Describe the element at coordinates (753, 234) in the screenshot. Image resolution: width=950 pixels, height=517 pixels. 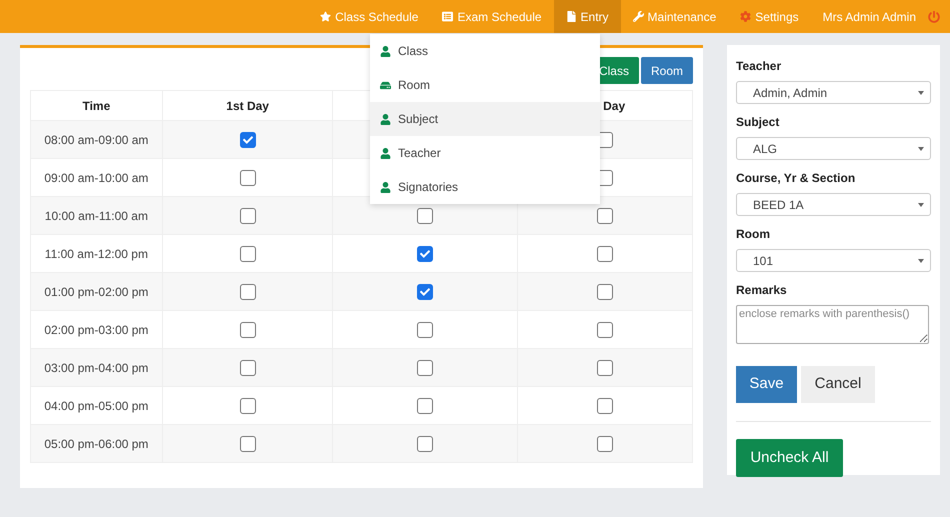
I see `field-label: Room` at that location.